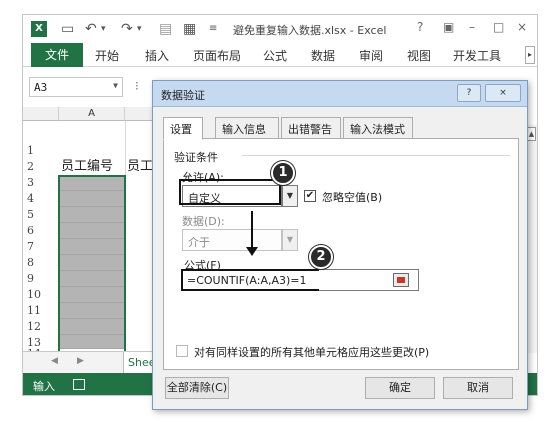 This screenshot has width=560, height=422. I want to click on ribbon-display-icon: ▣, so click(448, 27).